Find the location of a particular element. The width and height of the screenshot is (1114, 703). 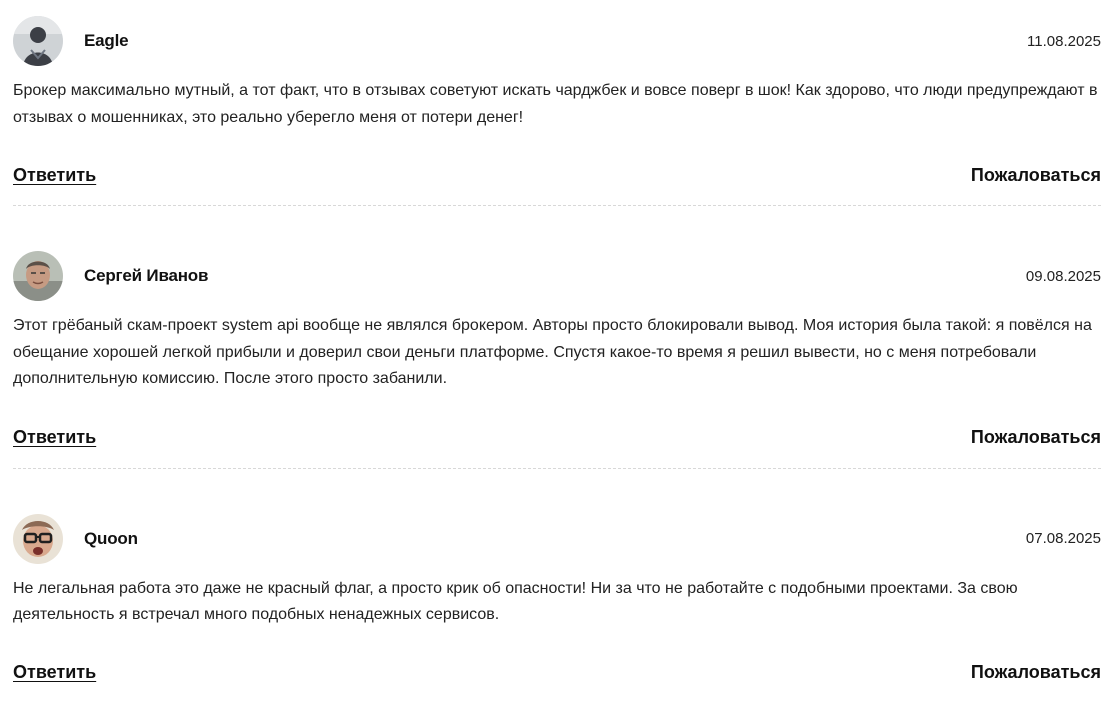

author-name: Eagle is located at coordinates (106, 40).